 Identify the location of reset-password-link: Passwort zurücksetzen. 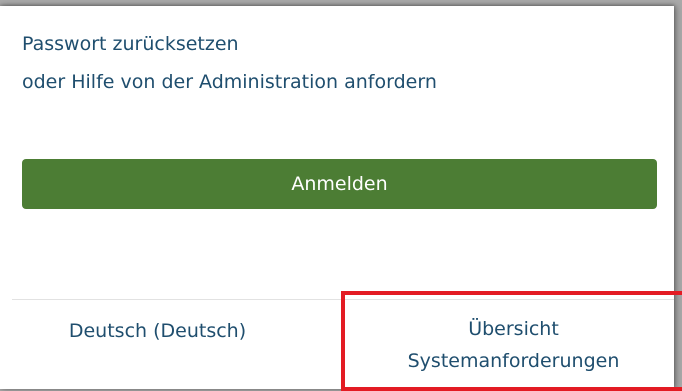
(130, 44).